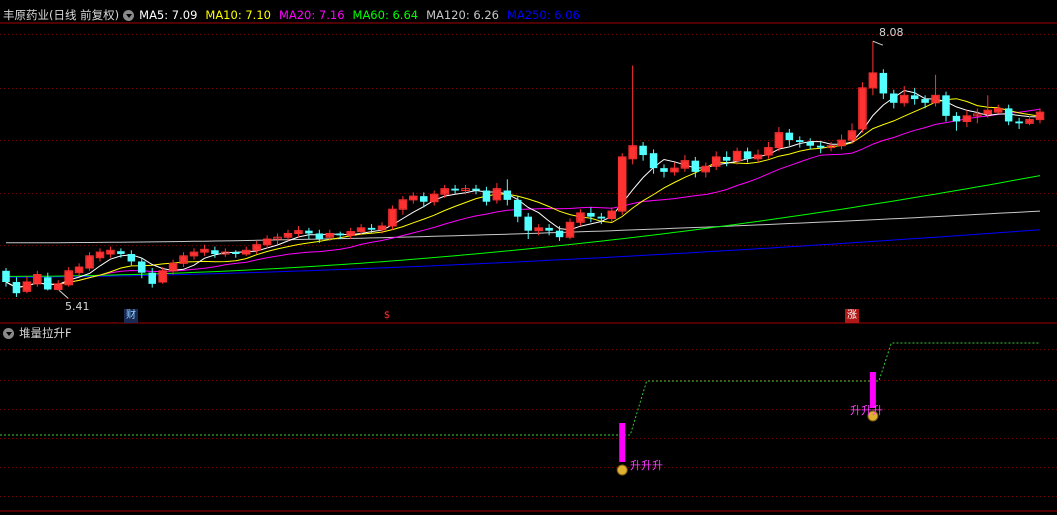 The height and width of the screenshot is (515, 1057). What do you see at coordinates (63, 294) in the screenshot?
I see `low-arrow` at bounding box center [63, 294].